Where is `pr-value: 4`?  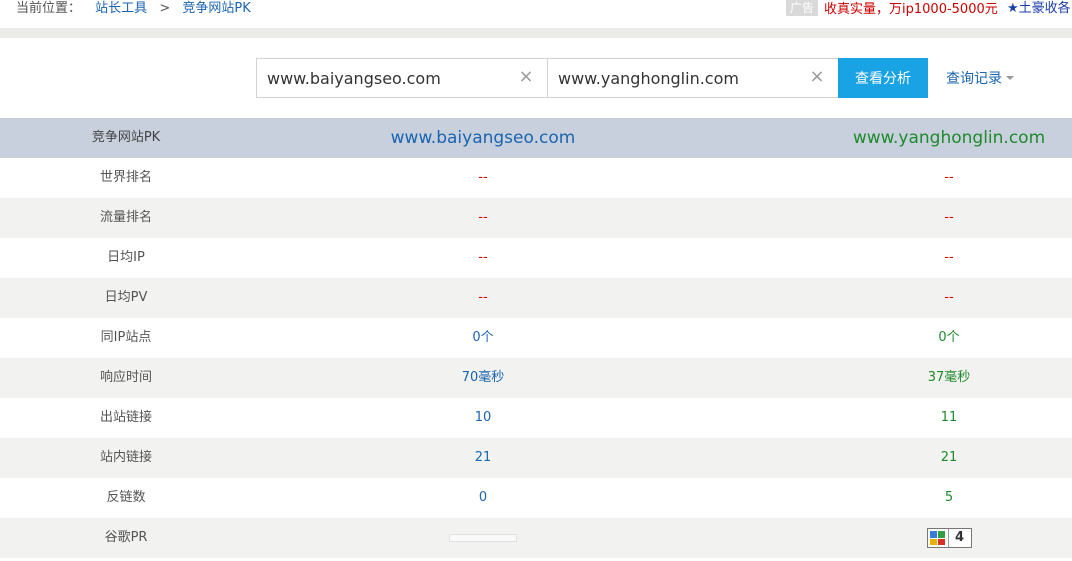 pr-value: 4 is located at coordinates (959, 537).